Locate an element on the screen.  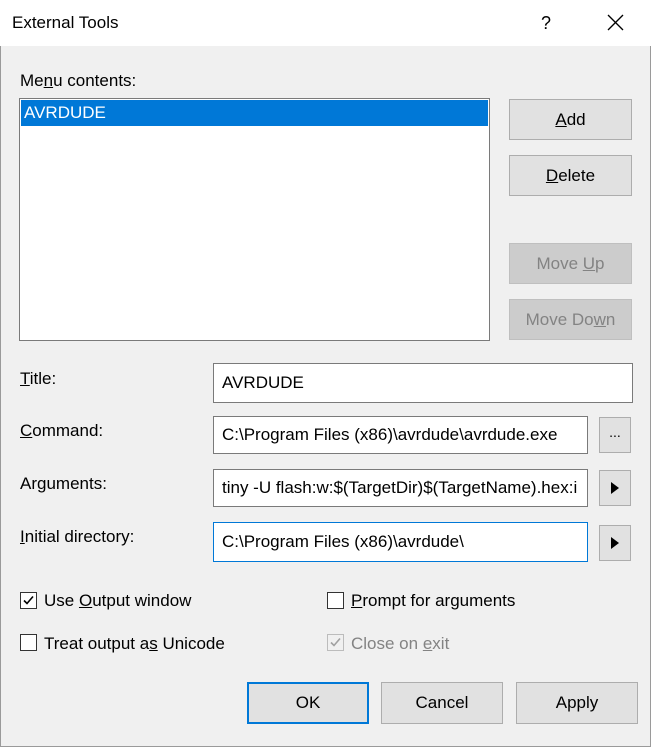
use-output-window-checkbox is located at coordinates (28, 600).